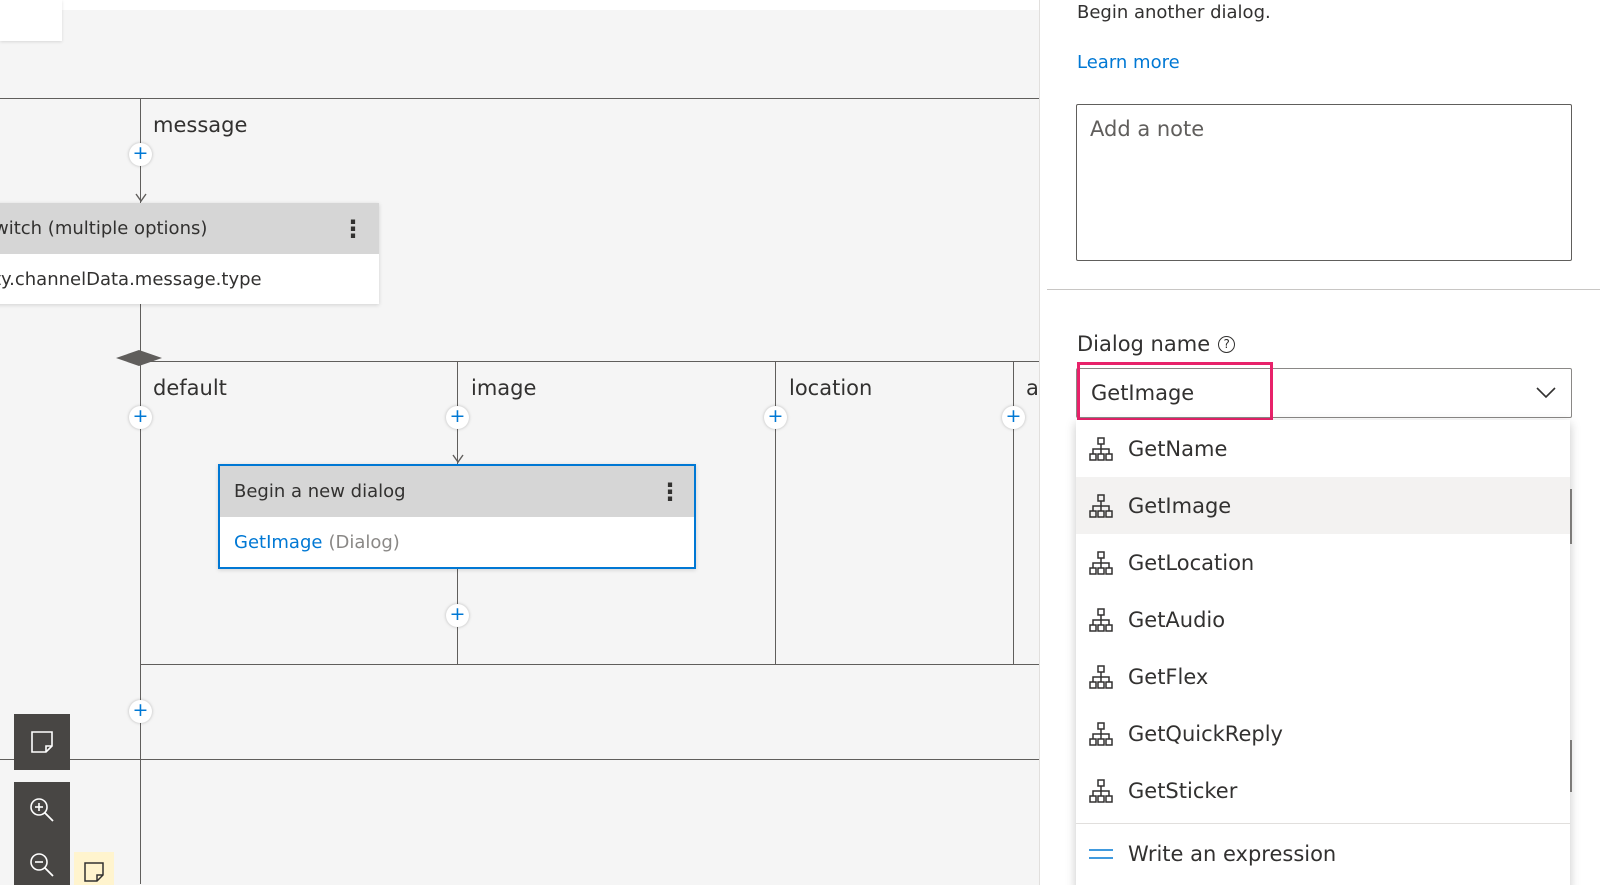 The image size is (1600, 885). Describe the element at coordinates (1191, 562) in the screenshot. I see `option-label: GetLocation` at that location.